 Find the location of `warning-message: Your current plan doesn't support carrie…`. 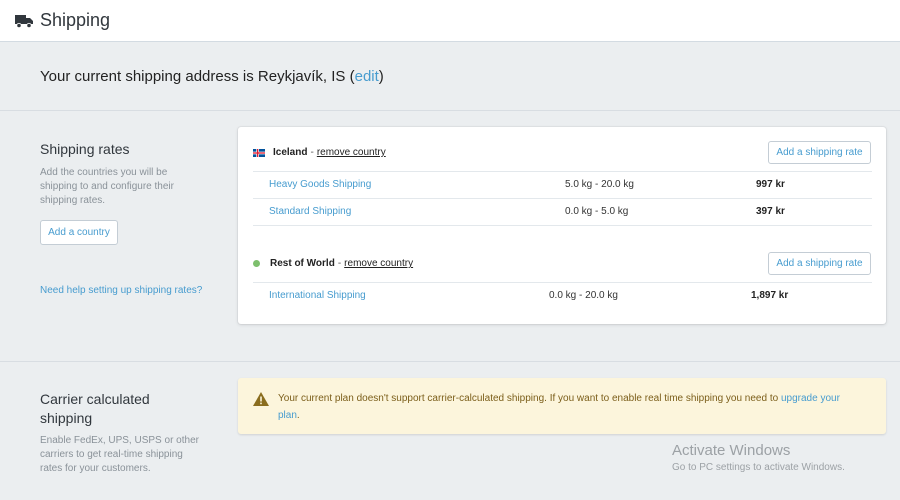

warning-message: Your current plan doesn't support carrie… is located at coordinates (559, 407).